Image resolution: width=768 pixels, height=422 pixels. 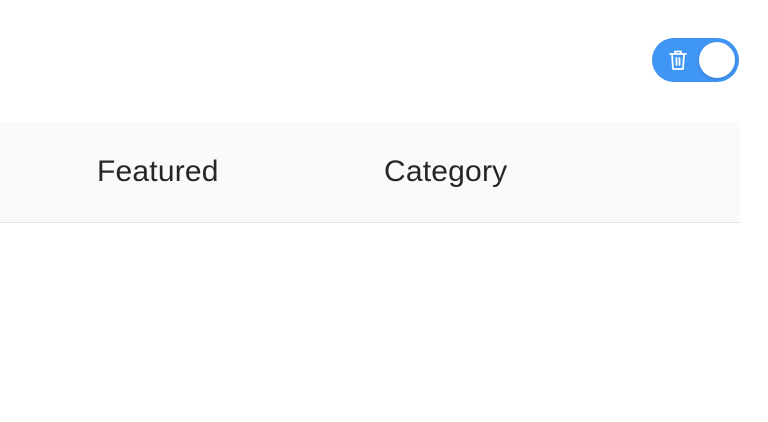 What do you see at coordinates (445, 172) in the screenshot?
I see `column-header-category: Category` at bounding box center [445, 172].